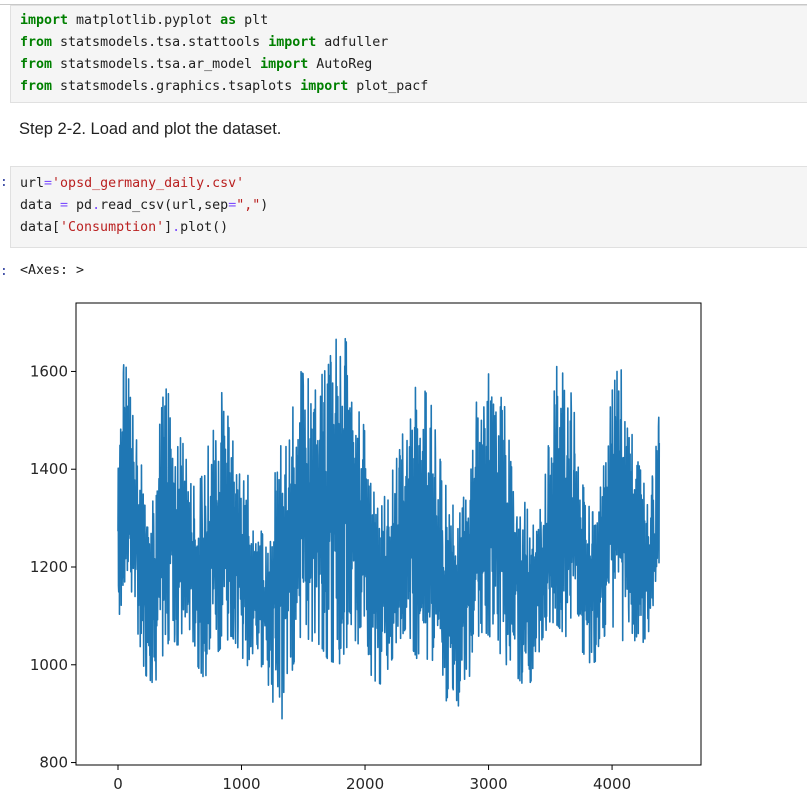 The image size is (807, 801). Describe the element at coordinates (488, 784) in the screenshot. I see `x-tick-label: 3000` at that location.